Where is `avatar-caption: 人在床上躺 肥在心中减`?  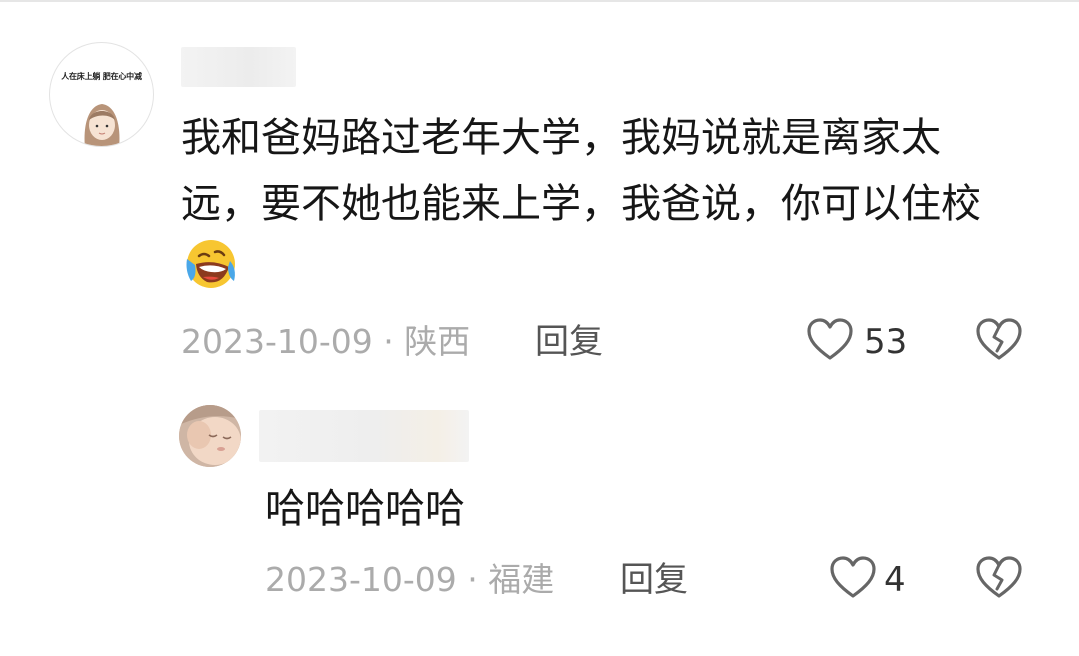 avatar-caption: 人在床上躺 肥在心中减 is located at coordinates (101, 76).